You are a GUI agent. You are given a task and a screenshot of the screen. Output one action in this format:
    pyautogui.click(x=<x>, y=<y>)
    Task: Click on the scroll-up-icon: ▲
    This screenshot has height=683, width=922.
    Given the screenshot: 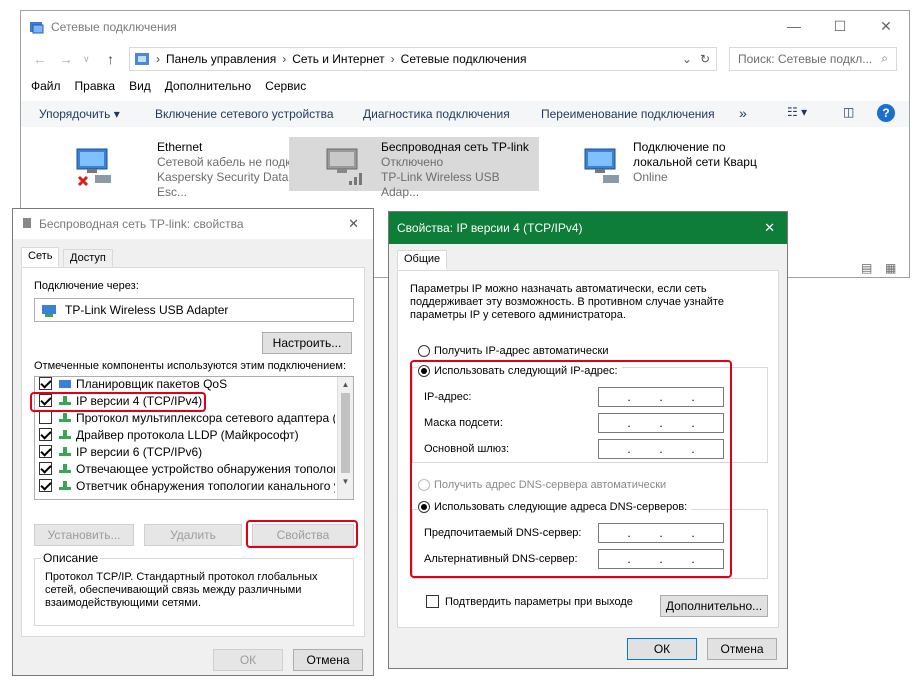 What is the action you would take?
    pyautogui.click(x=345, y=384)
    